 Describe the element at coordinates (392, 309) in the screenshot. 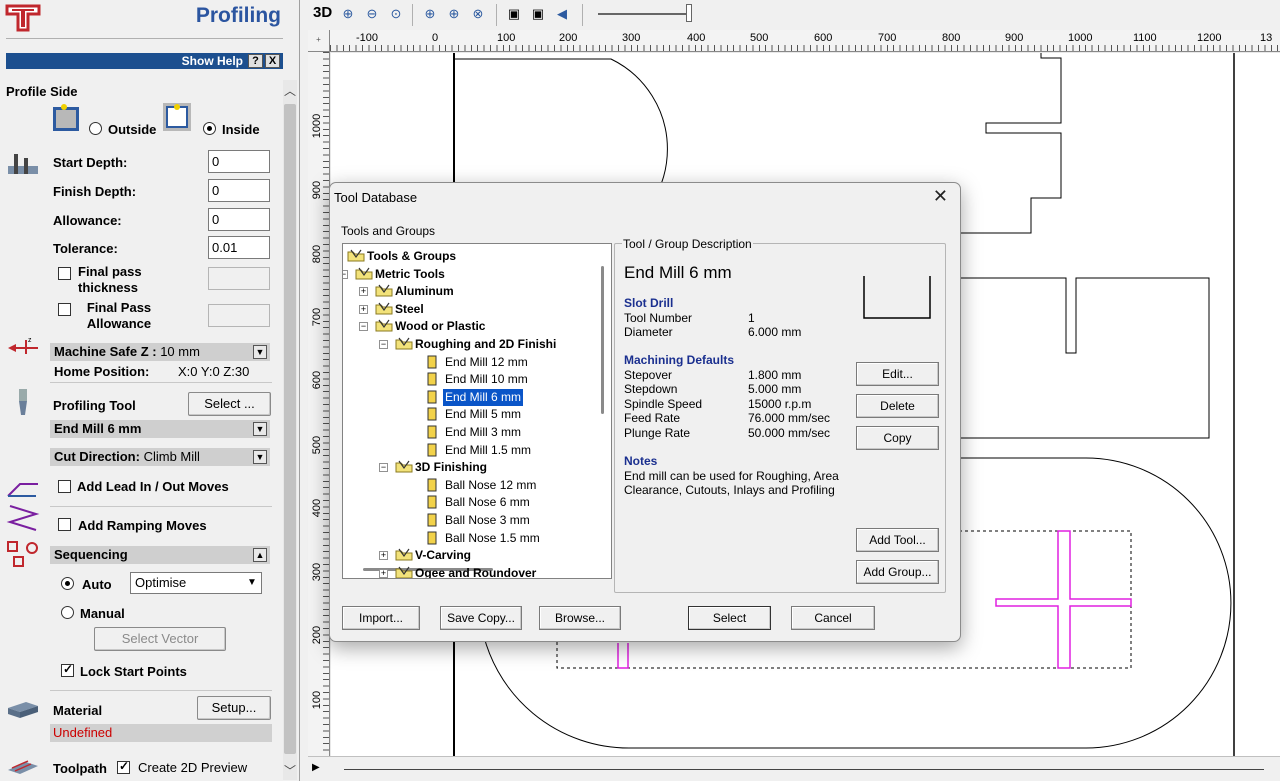

I see `tree-group-item: + Steel` at that location.